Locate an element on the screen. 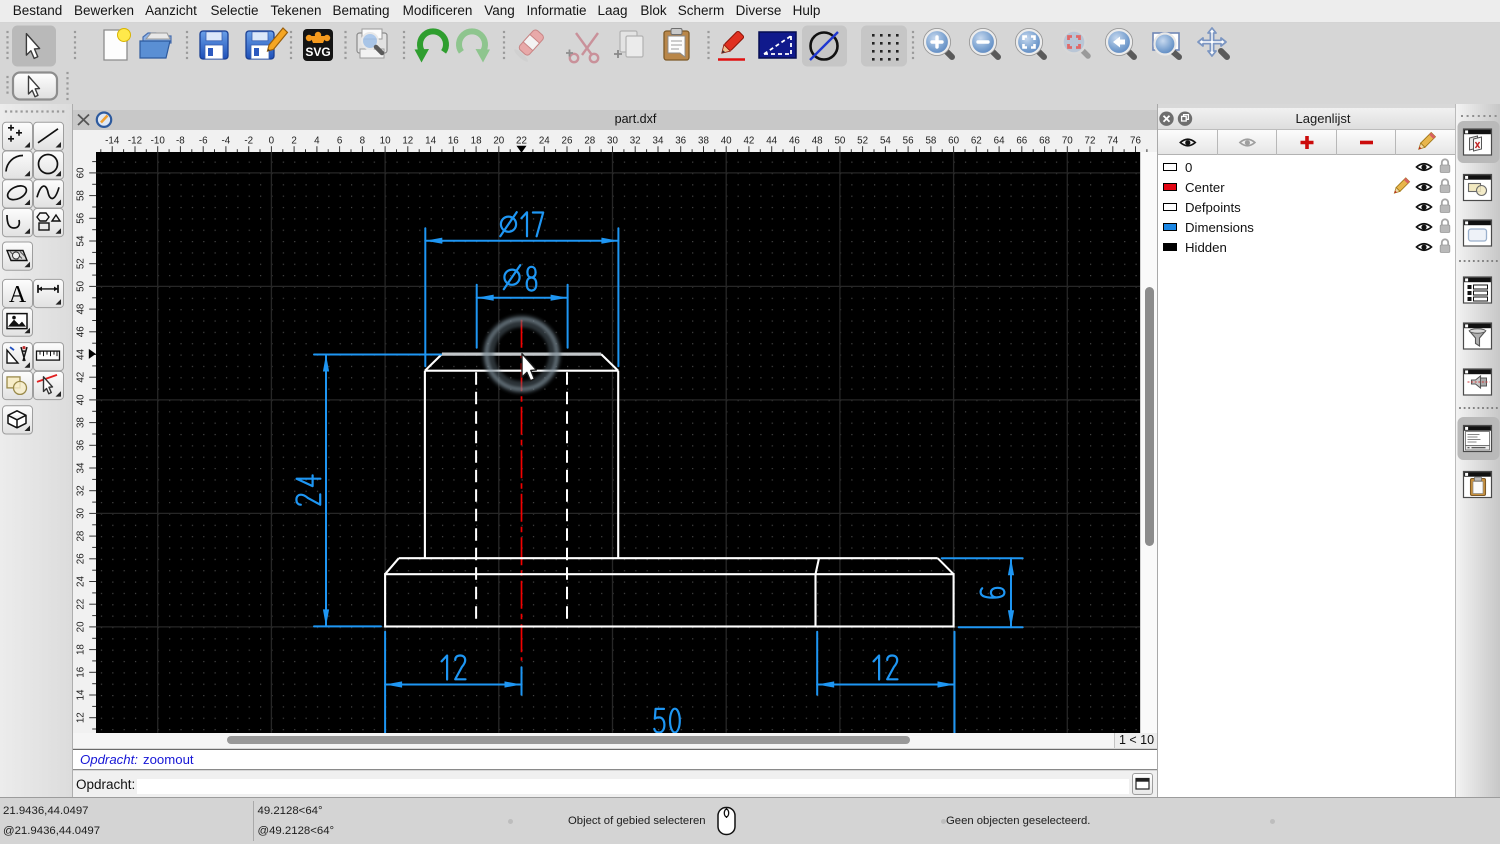  svg-text: 8 is located at coordinates (363, 140).